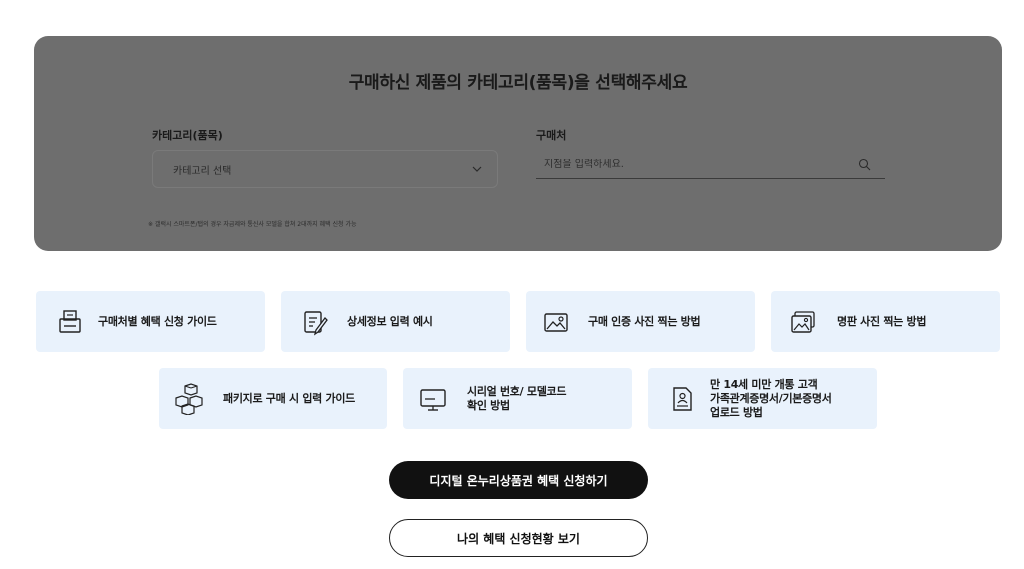  I want to click on guide-purchase-photo: 구매 인증 사진 찍는 방법, so click(640, 321).